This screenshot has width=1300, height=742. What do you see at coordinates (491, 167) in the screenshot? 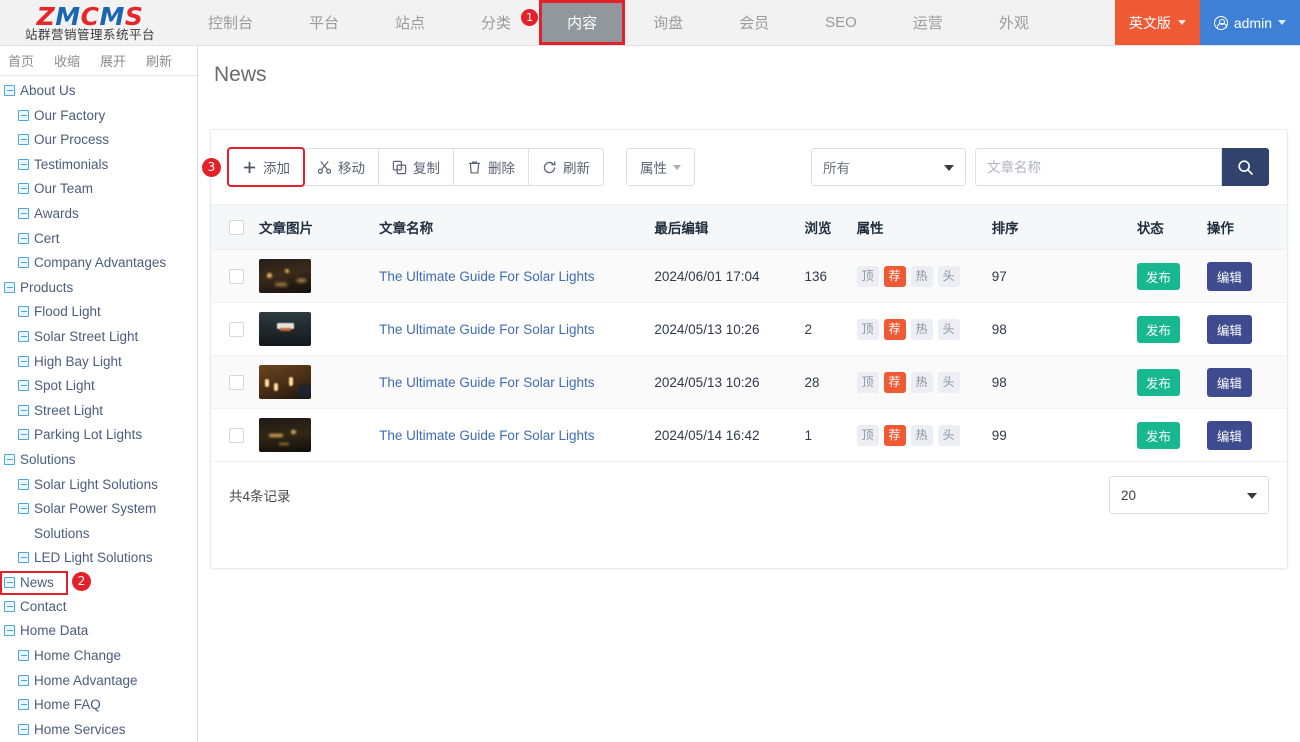
I see `delete-button: 删除` at bounding box center [491, 167].